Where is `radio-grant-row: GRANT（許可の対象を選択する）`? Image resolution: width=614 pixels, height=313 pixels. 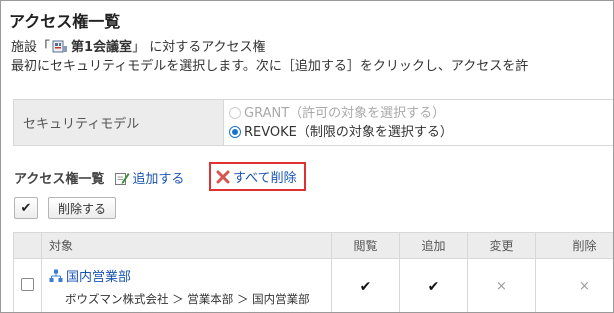 radio-grant-row: GRANT（許可の対象を選択する） is located at coordinates (421, 113).